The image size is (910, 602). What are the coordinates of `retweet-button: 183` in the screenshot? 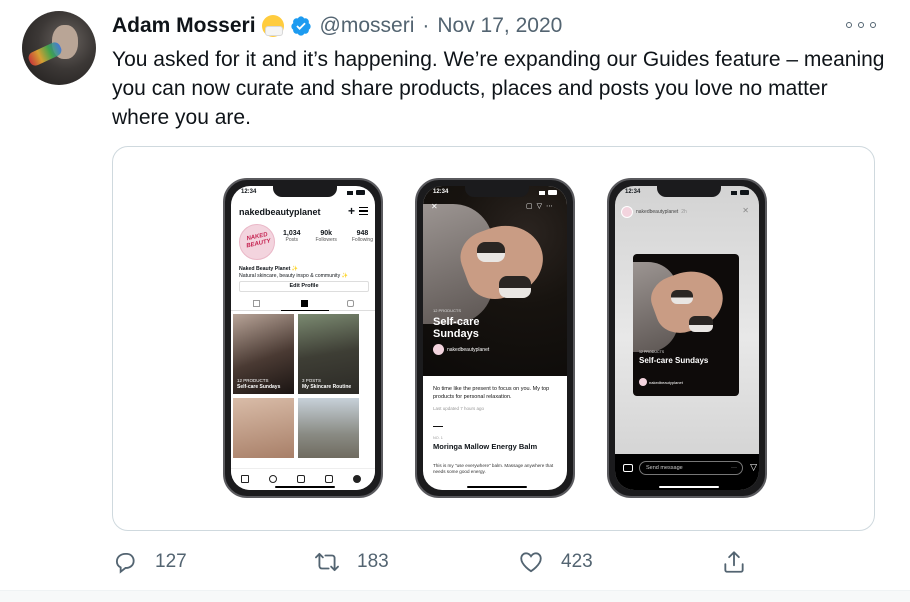 It's located at (351, 562).